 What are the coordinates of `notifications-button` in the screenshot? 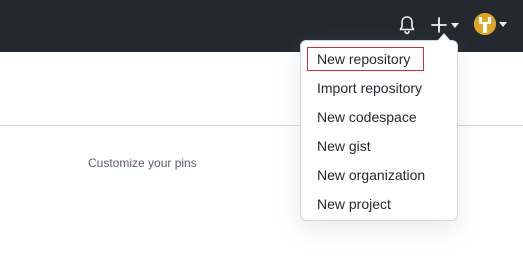 It's located at (407, 25).